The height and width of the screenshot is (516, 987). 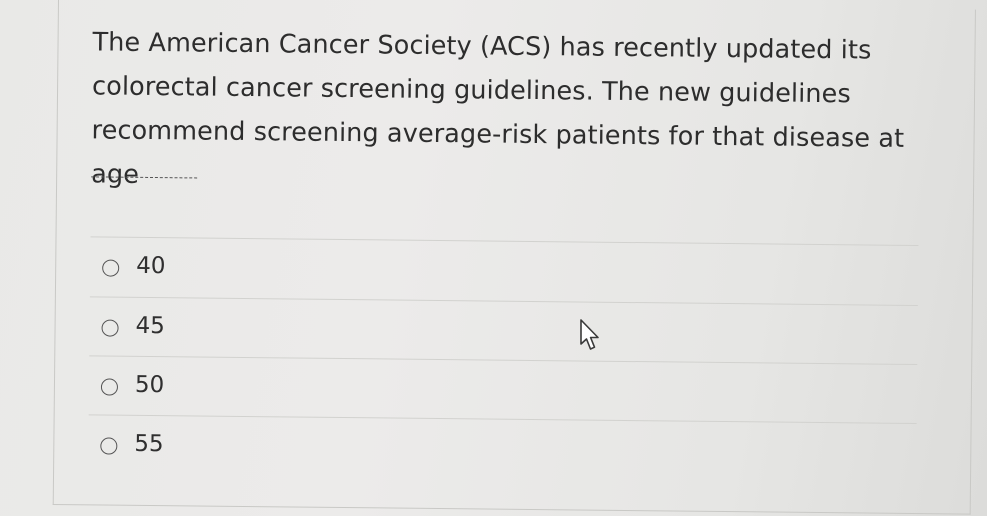 I want to click on option-label: 50, so click(x=149, y=385).